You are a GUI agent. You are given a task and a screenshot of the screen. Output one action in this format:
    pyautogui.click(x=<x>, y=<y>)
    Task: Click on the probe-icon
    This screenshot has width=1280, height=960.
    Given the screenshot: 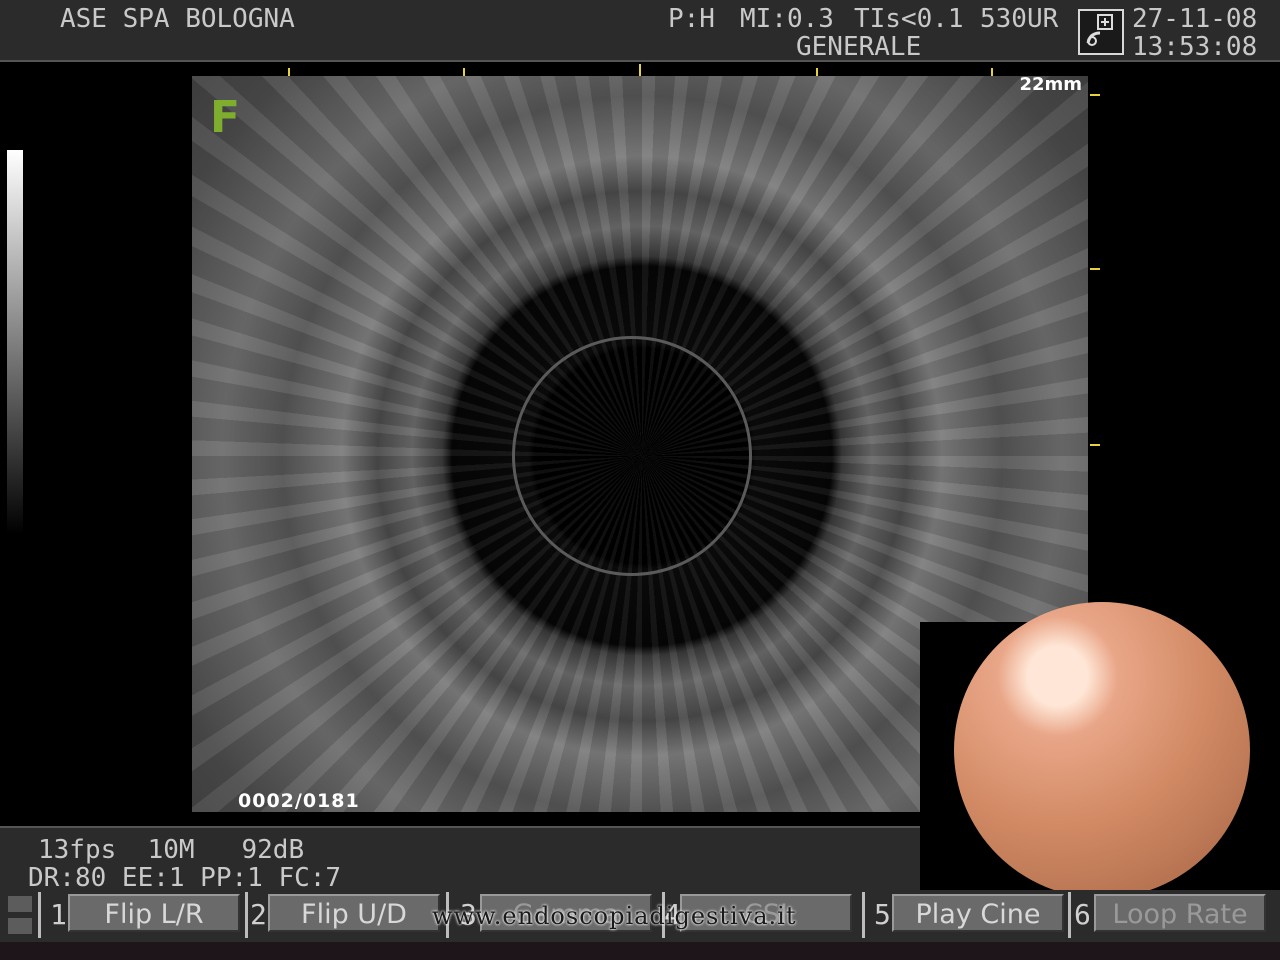 What is the action you would take?
    pyautogui.click(x=1101, y=32)
    